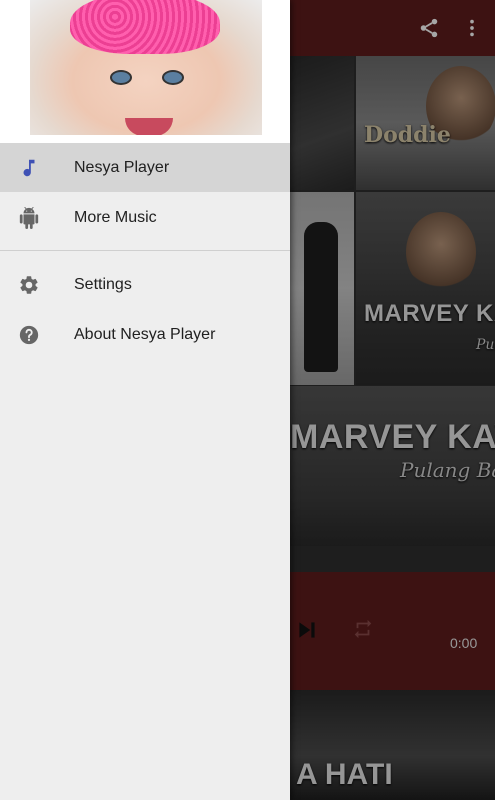 This screenshot has width=495, height=800. I want to click on drawer-item-label: More Music, so click(115, 217).